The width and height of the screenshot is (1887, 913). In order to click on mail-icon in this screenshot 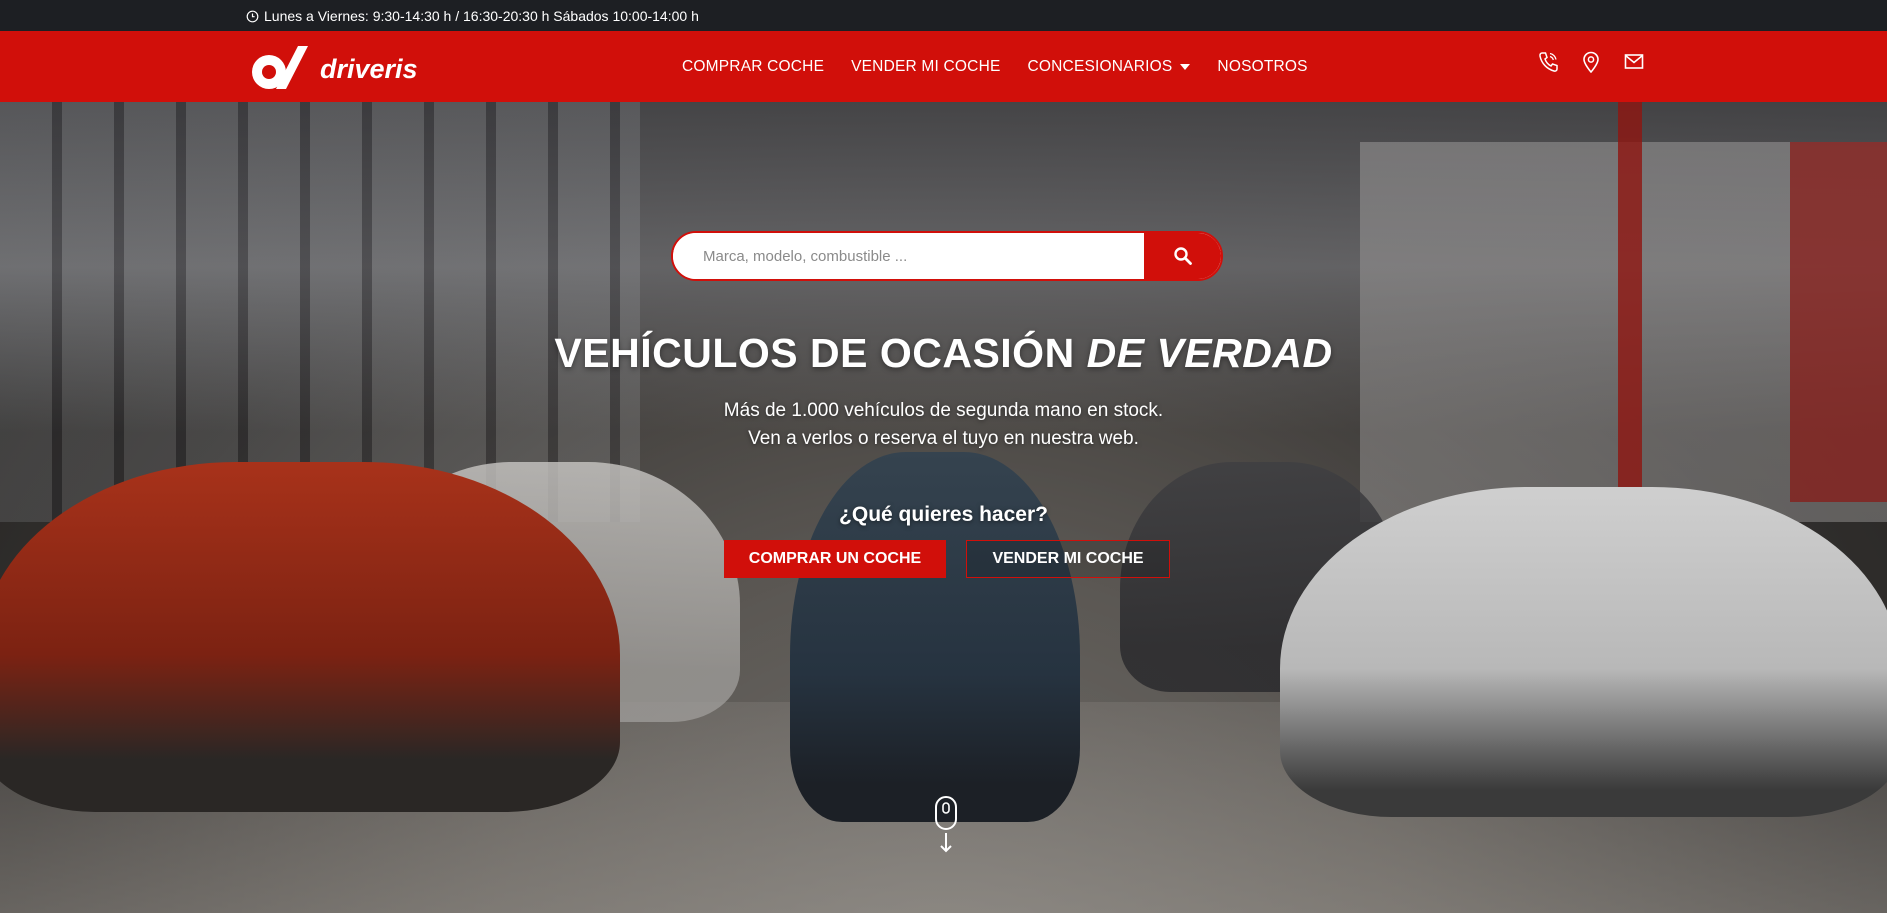, I will do `click(1634, 62)`.